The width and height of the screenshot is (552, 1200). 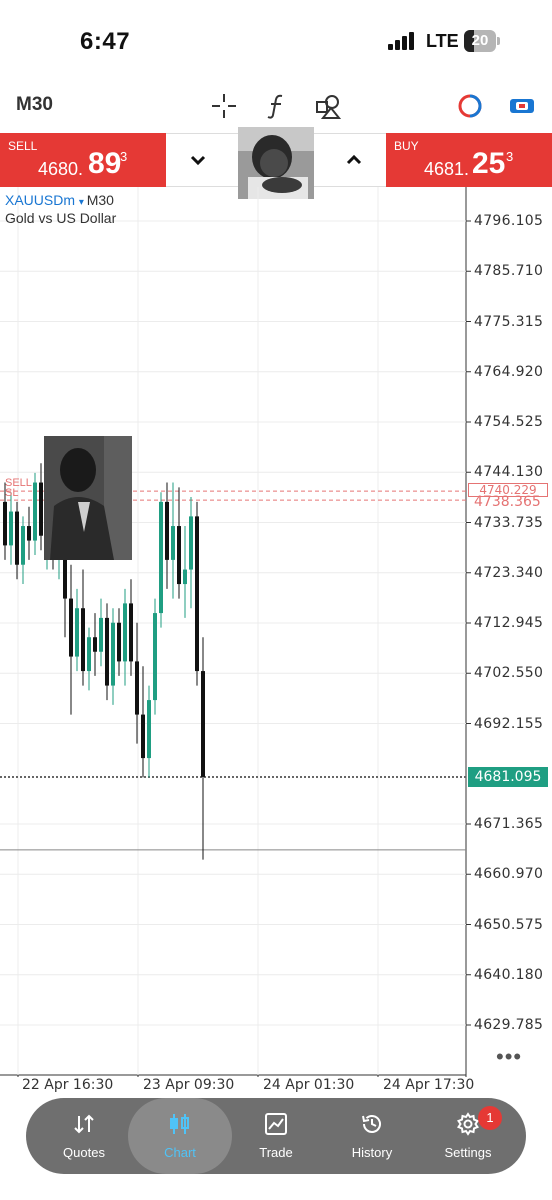 I want to click on buy-price-pips: 25, so click(x=489, y=163).